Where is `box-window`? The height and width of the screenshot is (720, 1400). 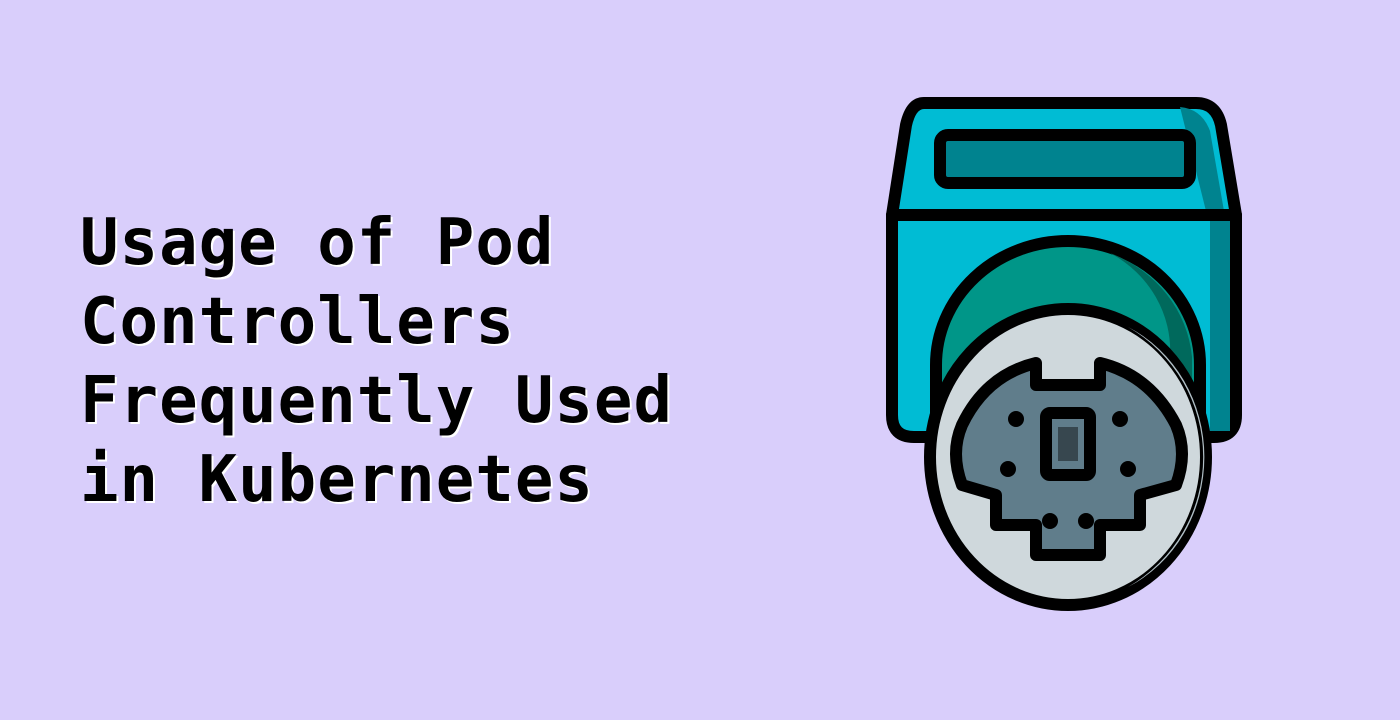 box-window is located at coordinates (1065, 159).